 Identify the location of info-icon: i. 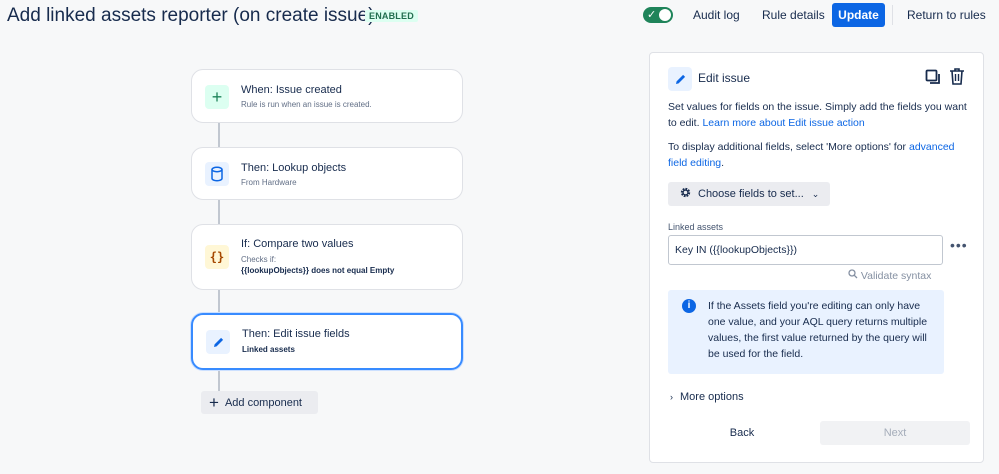
(689, 306).